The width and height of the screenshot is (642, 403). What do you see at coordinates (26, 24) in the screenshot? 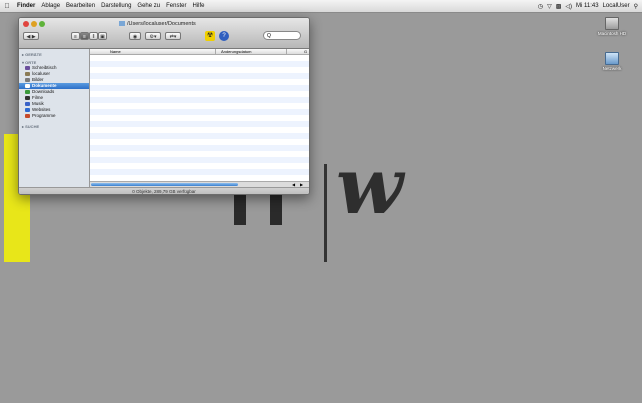
I see `close-button` at bounding box center [26, 24].